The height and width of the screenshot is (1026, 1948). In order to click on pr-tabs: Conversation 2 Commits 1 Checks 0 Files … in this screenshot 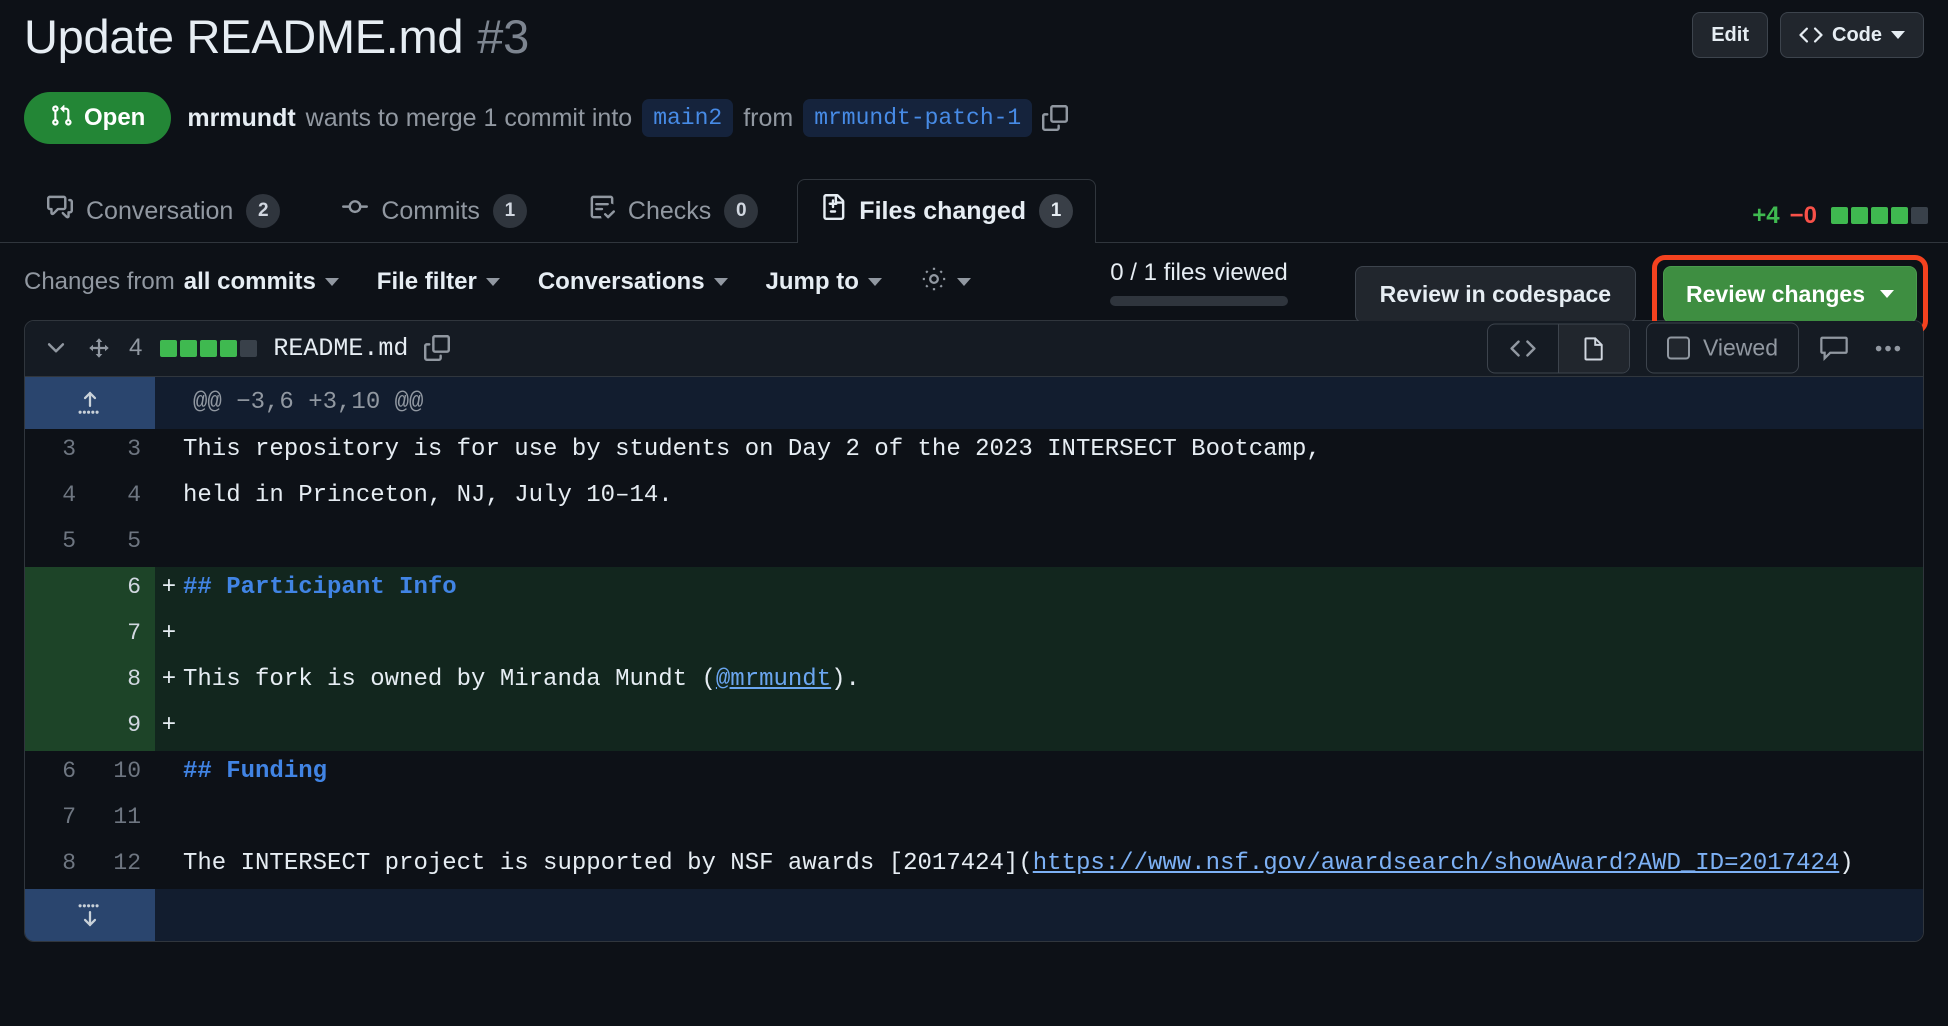, I will do `click(974, 210)`.